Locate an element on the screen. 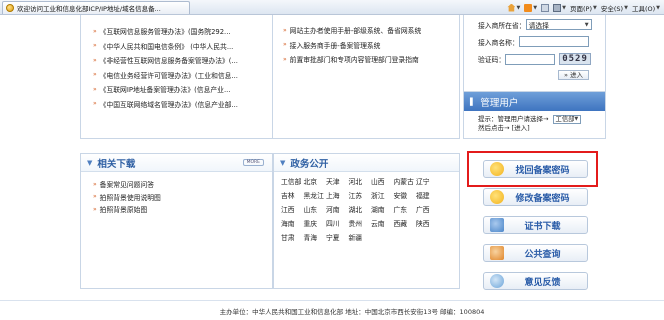 The image size is (664, 320). region-link: 上海 is located at coordinates (337, 196).